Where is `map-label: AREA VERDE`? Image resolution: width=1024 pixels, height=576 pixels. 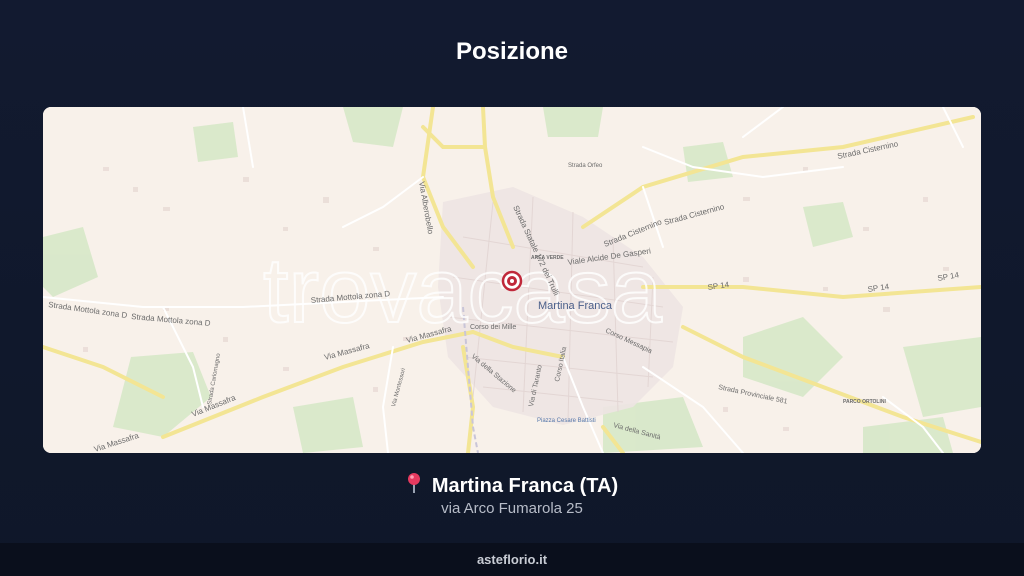
map-label: AREA VERDE is located at coordinates (547, 258).